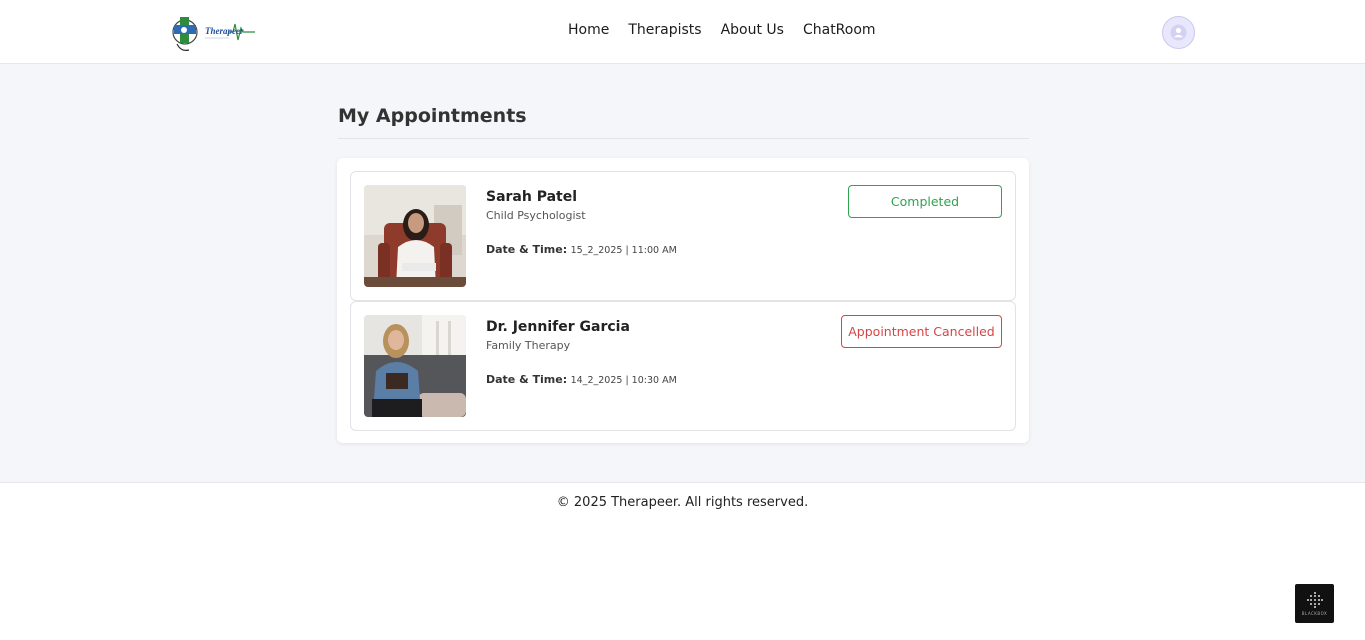 The image size is (1365, 640). Describe the element at coordinates (664, 30) in the screenshot. I see `nav-therapists: Therapists` at that location.